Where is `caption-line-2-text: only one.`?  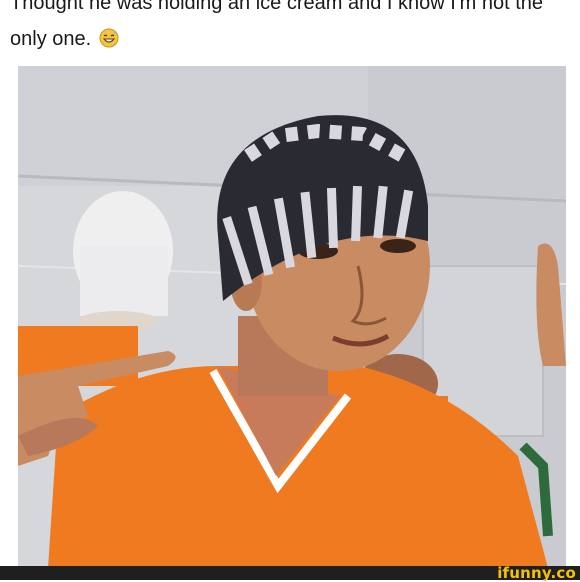
caption-line-2-text: only one. is located at coordinates (51, 39).